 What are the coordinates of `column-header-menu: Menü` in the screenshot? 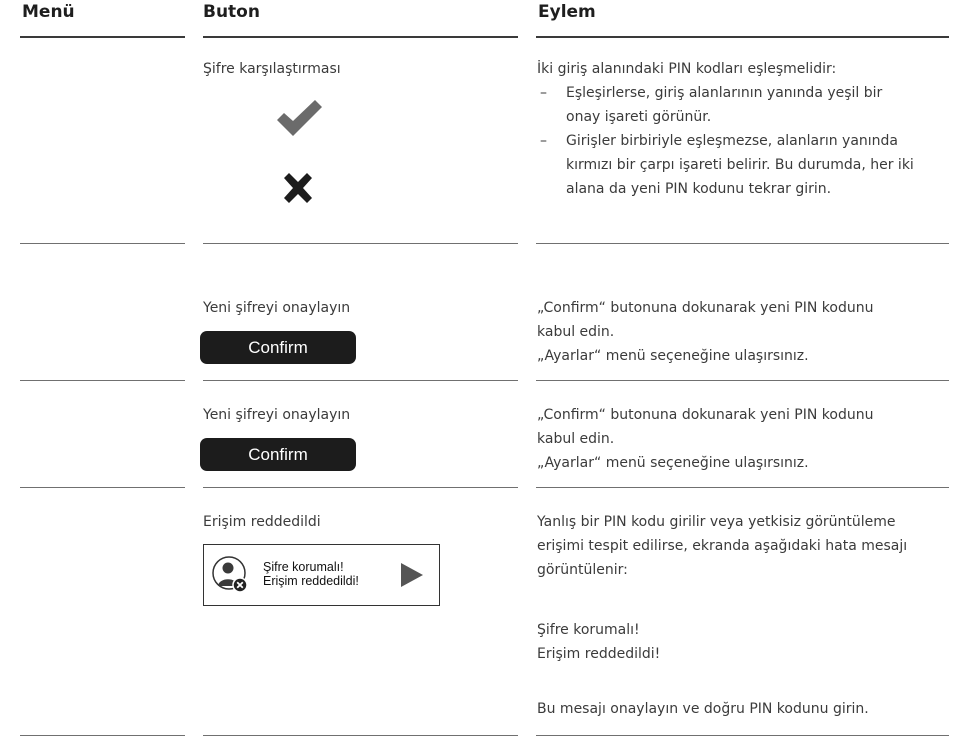 It's located at (48, 12).